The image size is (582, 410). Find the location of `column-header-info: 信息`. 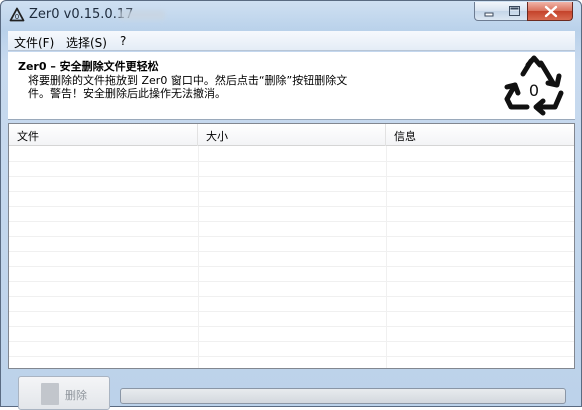

column-header-info: 信息 is located at coordinates (480, 135).